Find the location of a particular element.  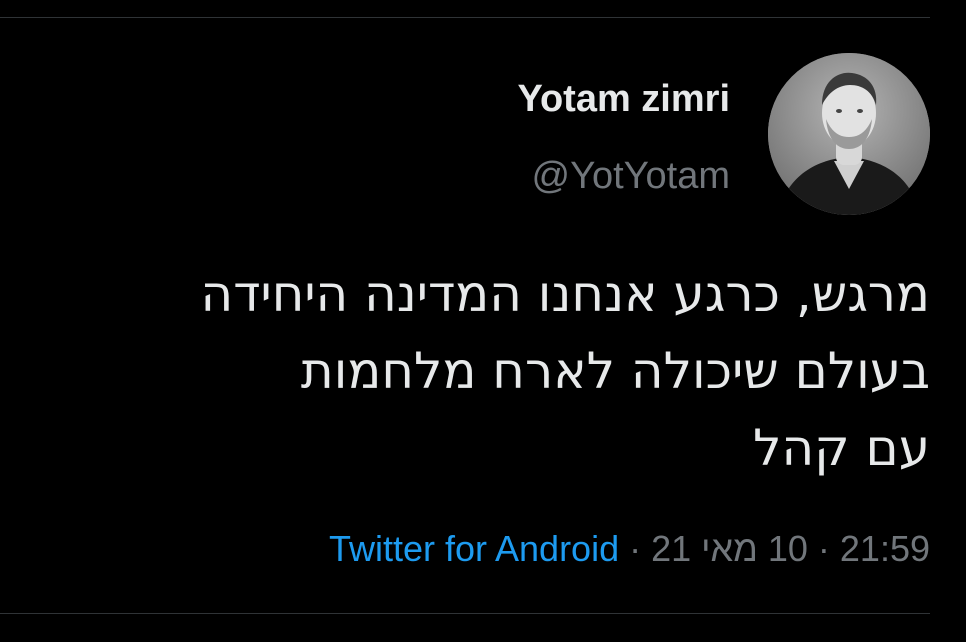

top-divider is located at coordinates (465, 17).